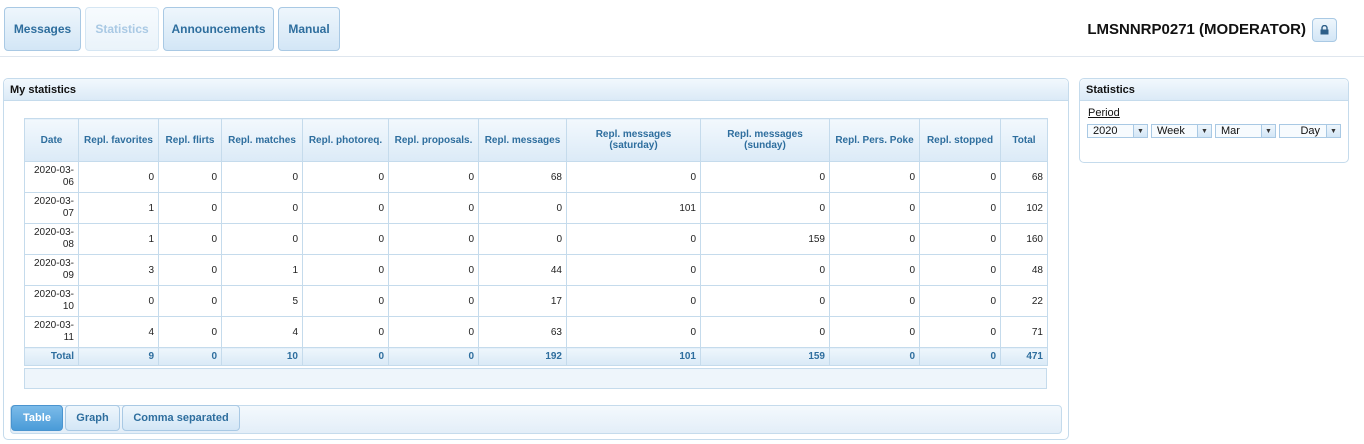 This screenshot has width=1364, height=444. Describe the element at coordinates (1196, 29) in the screenshot. I see `user-name: LMSNNRP0271 (MODERATOR)` at that location.